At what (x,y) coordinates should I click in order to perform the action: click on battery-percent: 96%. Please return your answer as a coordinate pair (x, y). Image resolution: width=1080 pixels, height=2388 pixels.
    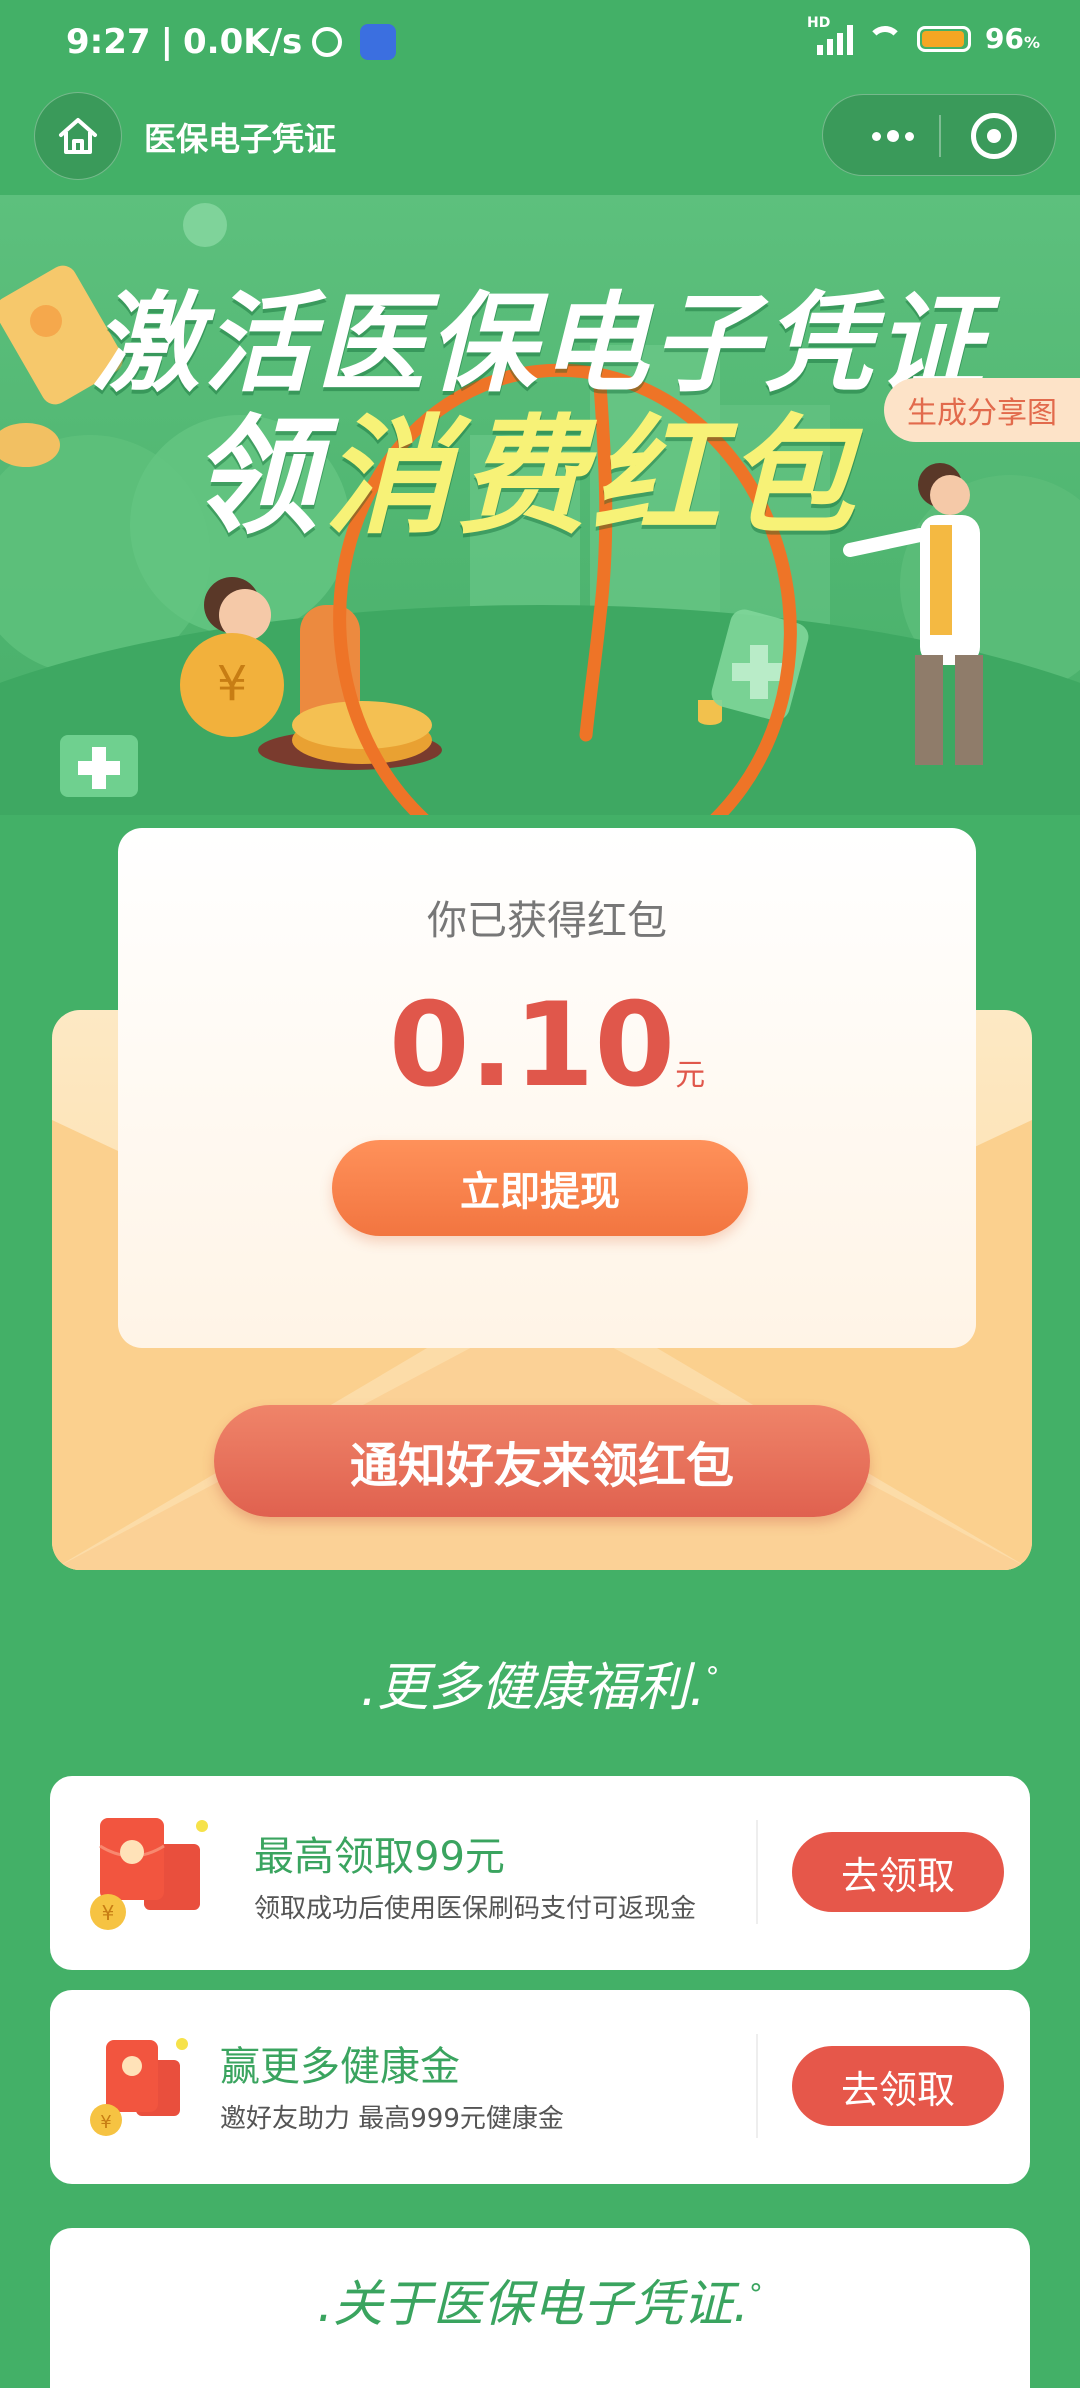
    Looking at the image, I should click on (1012, 38).